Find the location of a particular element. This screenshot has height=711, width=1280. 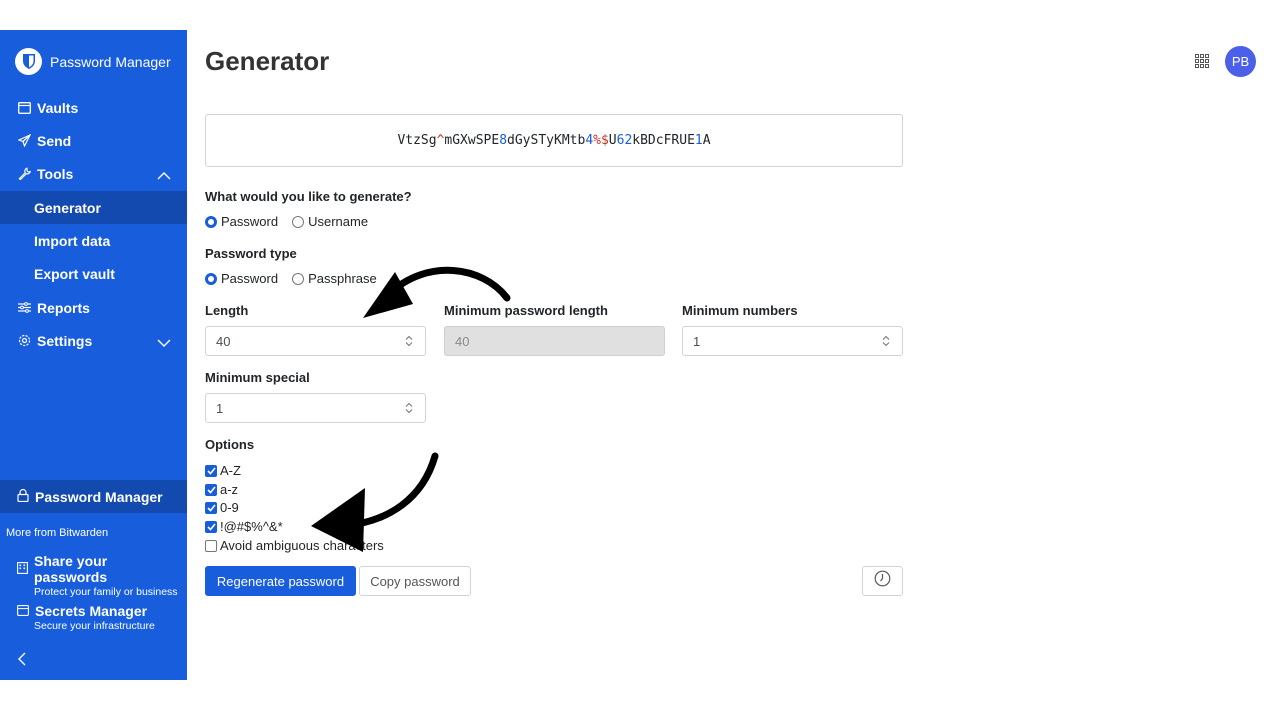

product-switch-label: Password Manager is located at coordinates (99, 496).